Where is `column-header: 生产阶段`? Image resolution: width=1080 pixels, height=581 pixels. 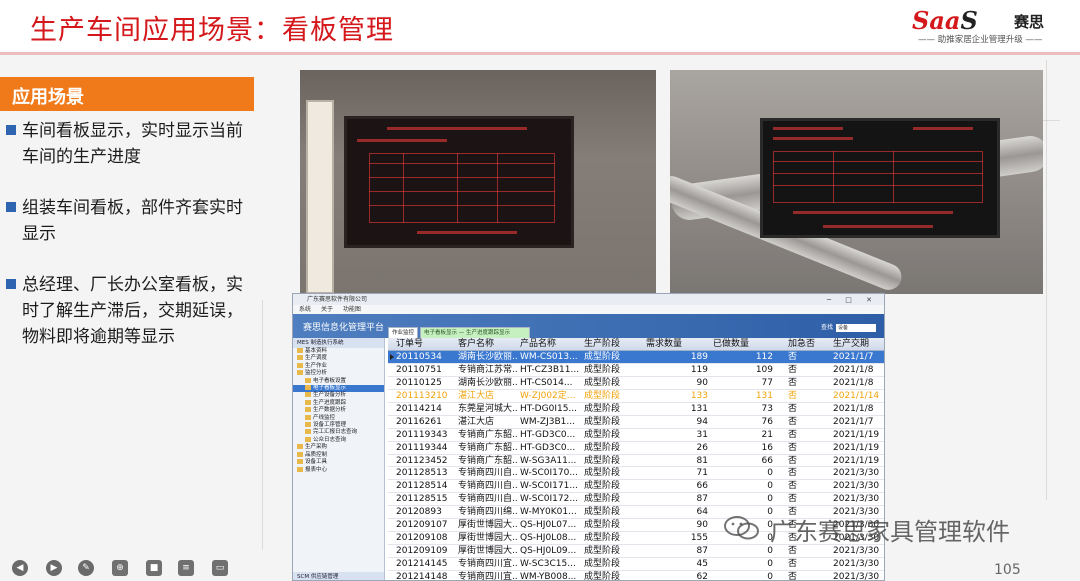
column-header: 生产阶段 is located at coordinates (614, 344).